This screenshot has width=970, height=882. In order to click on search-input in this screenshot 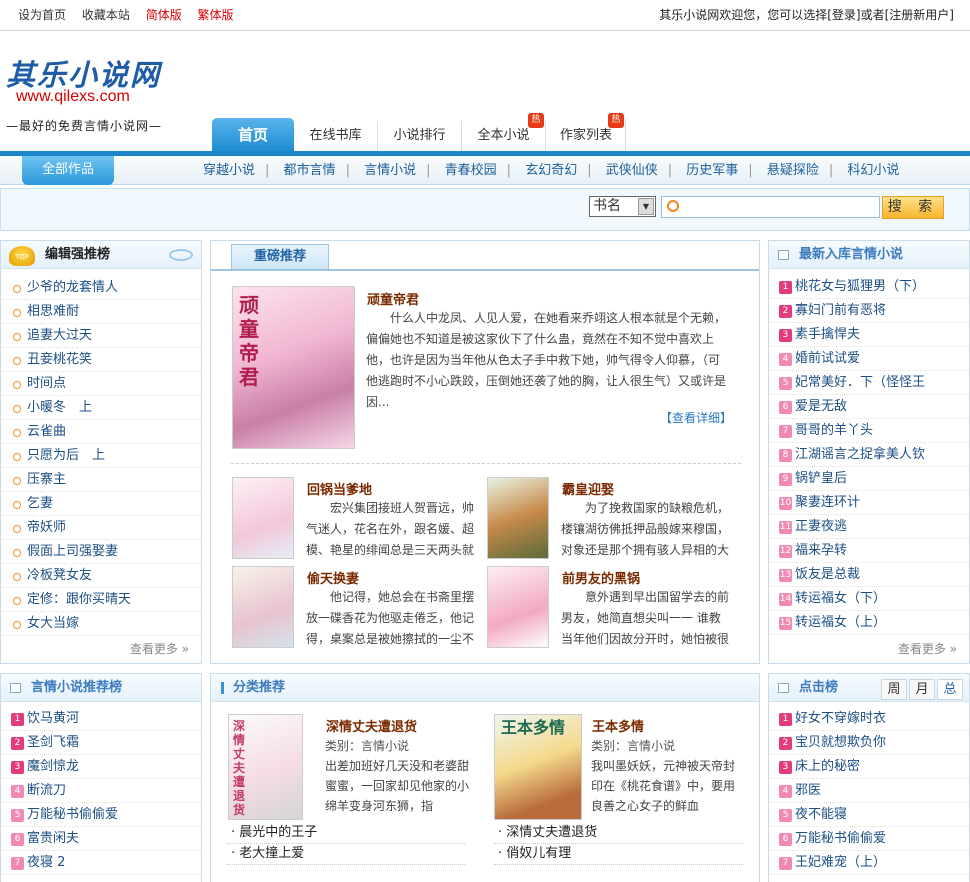, I will do `click(770, 207)`.